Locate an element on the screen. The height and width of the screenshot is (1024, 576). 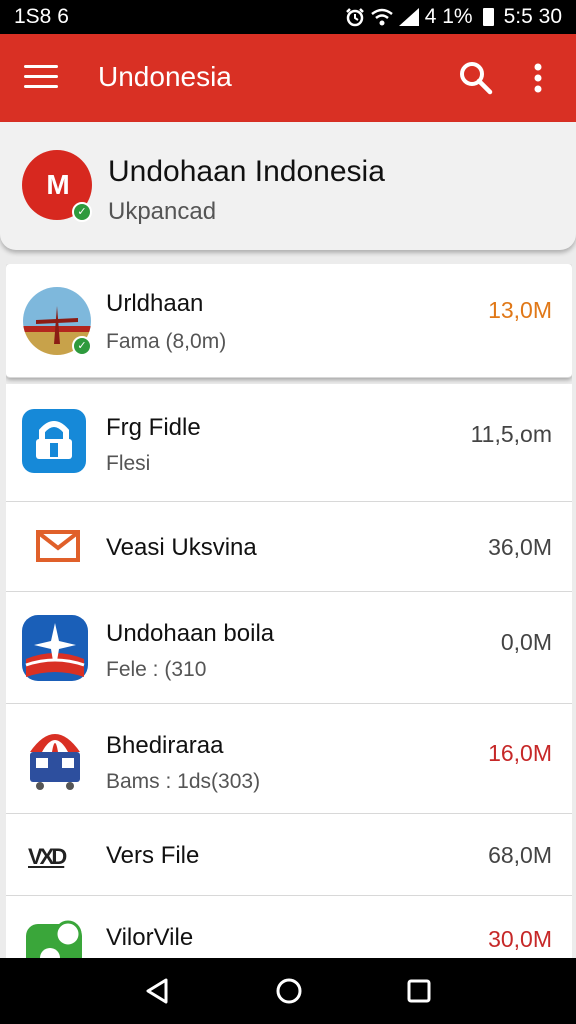
navigation-bar is located at coordinates (288, 991).